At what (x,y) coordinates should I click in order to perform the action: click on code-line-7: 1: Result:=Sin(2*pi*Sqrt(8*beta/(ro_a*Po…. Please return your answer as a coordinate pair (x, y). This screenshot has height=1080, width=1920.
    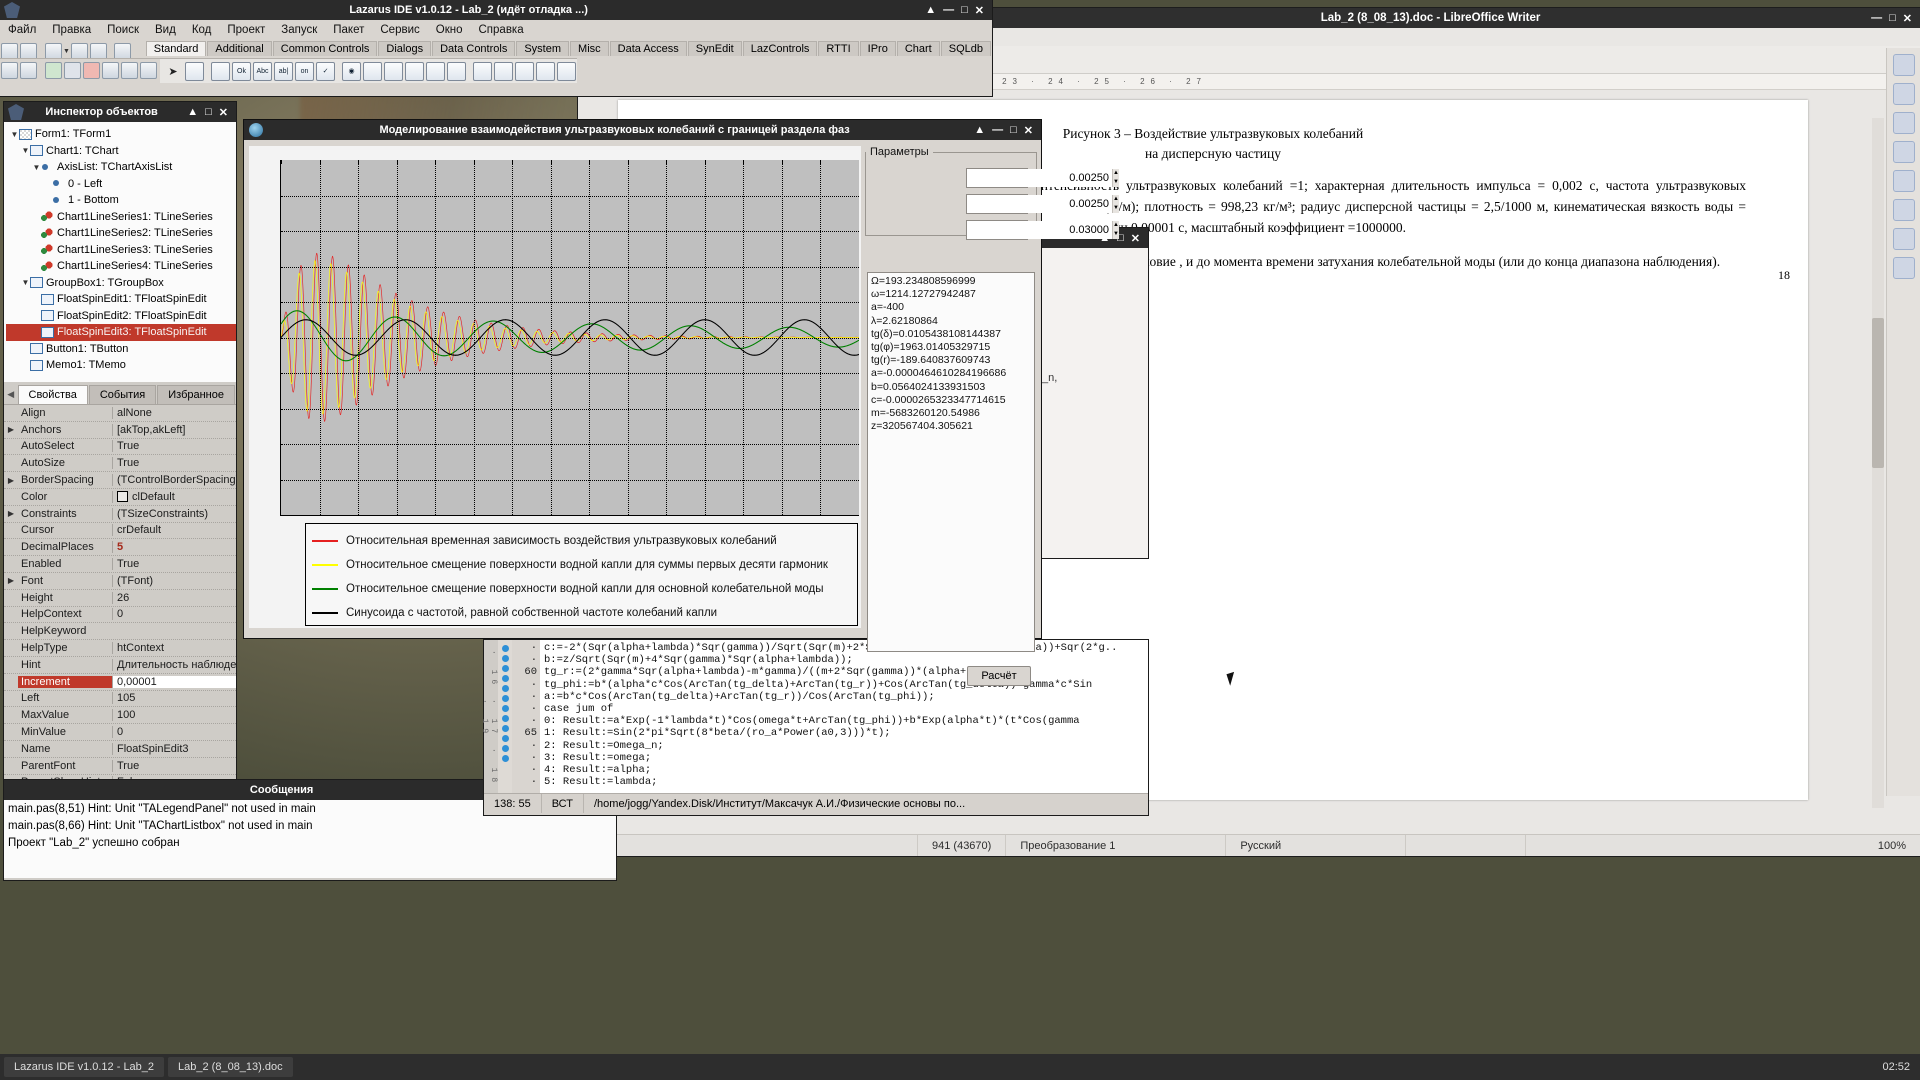
    Looking at the image, I should click on (846, 733).